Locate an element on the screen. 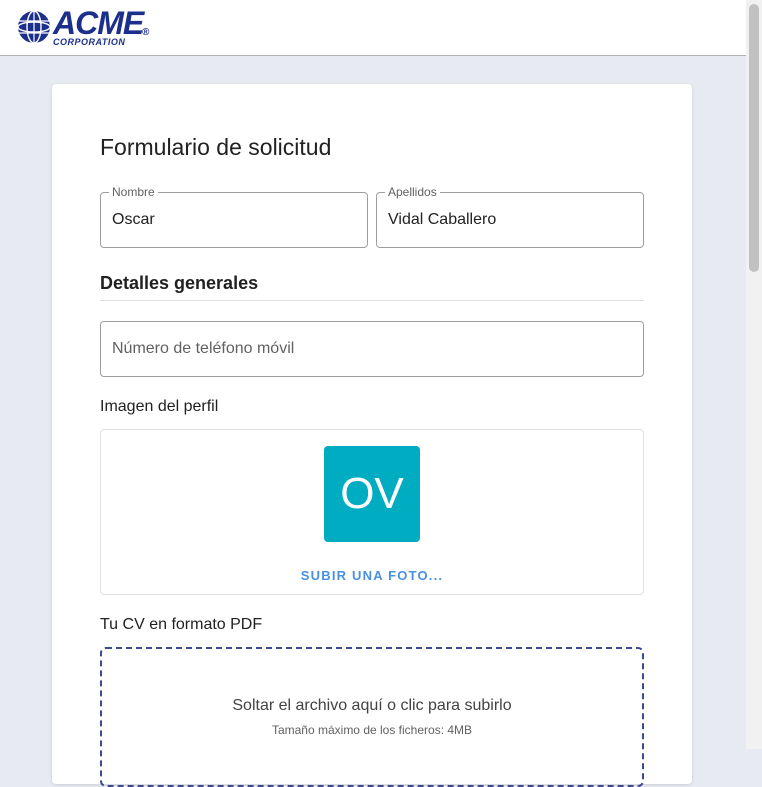  first-name-field: Nombre Oscar is located at coordinates (234, 216).